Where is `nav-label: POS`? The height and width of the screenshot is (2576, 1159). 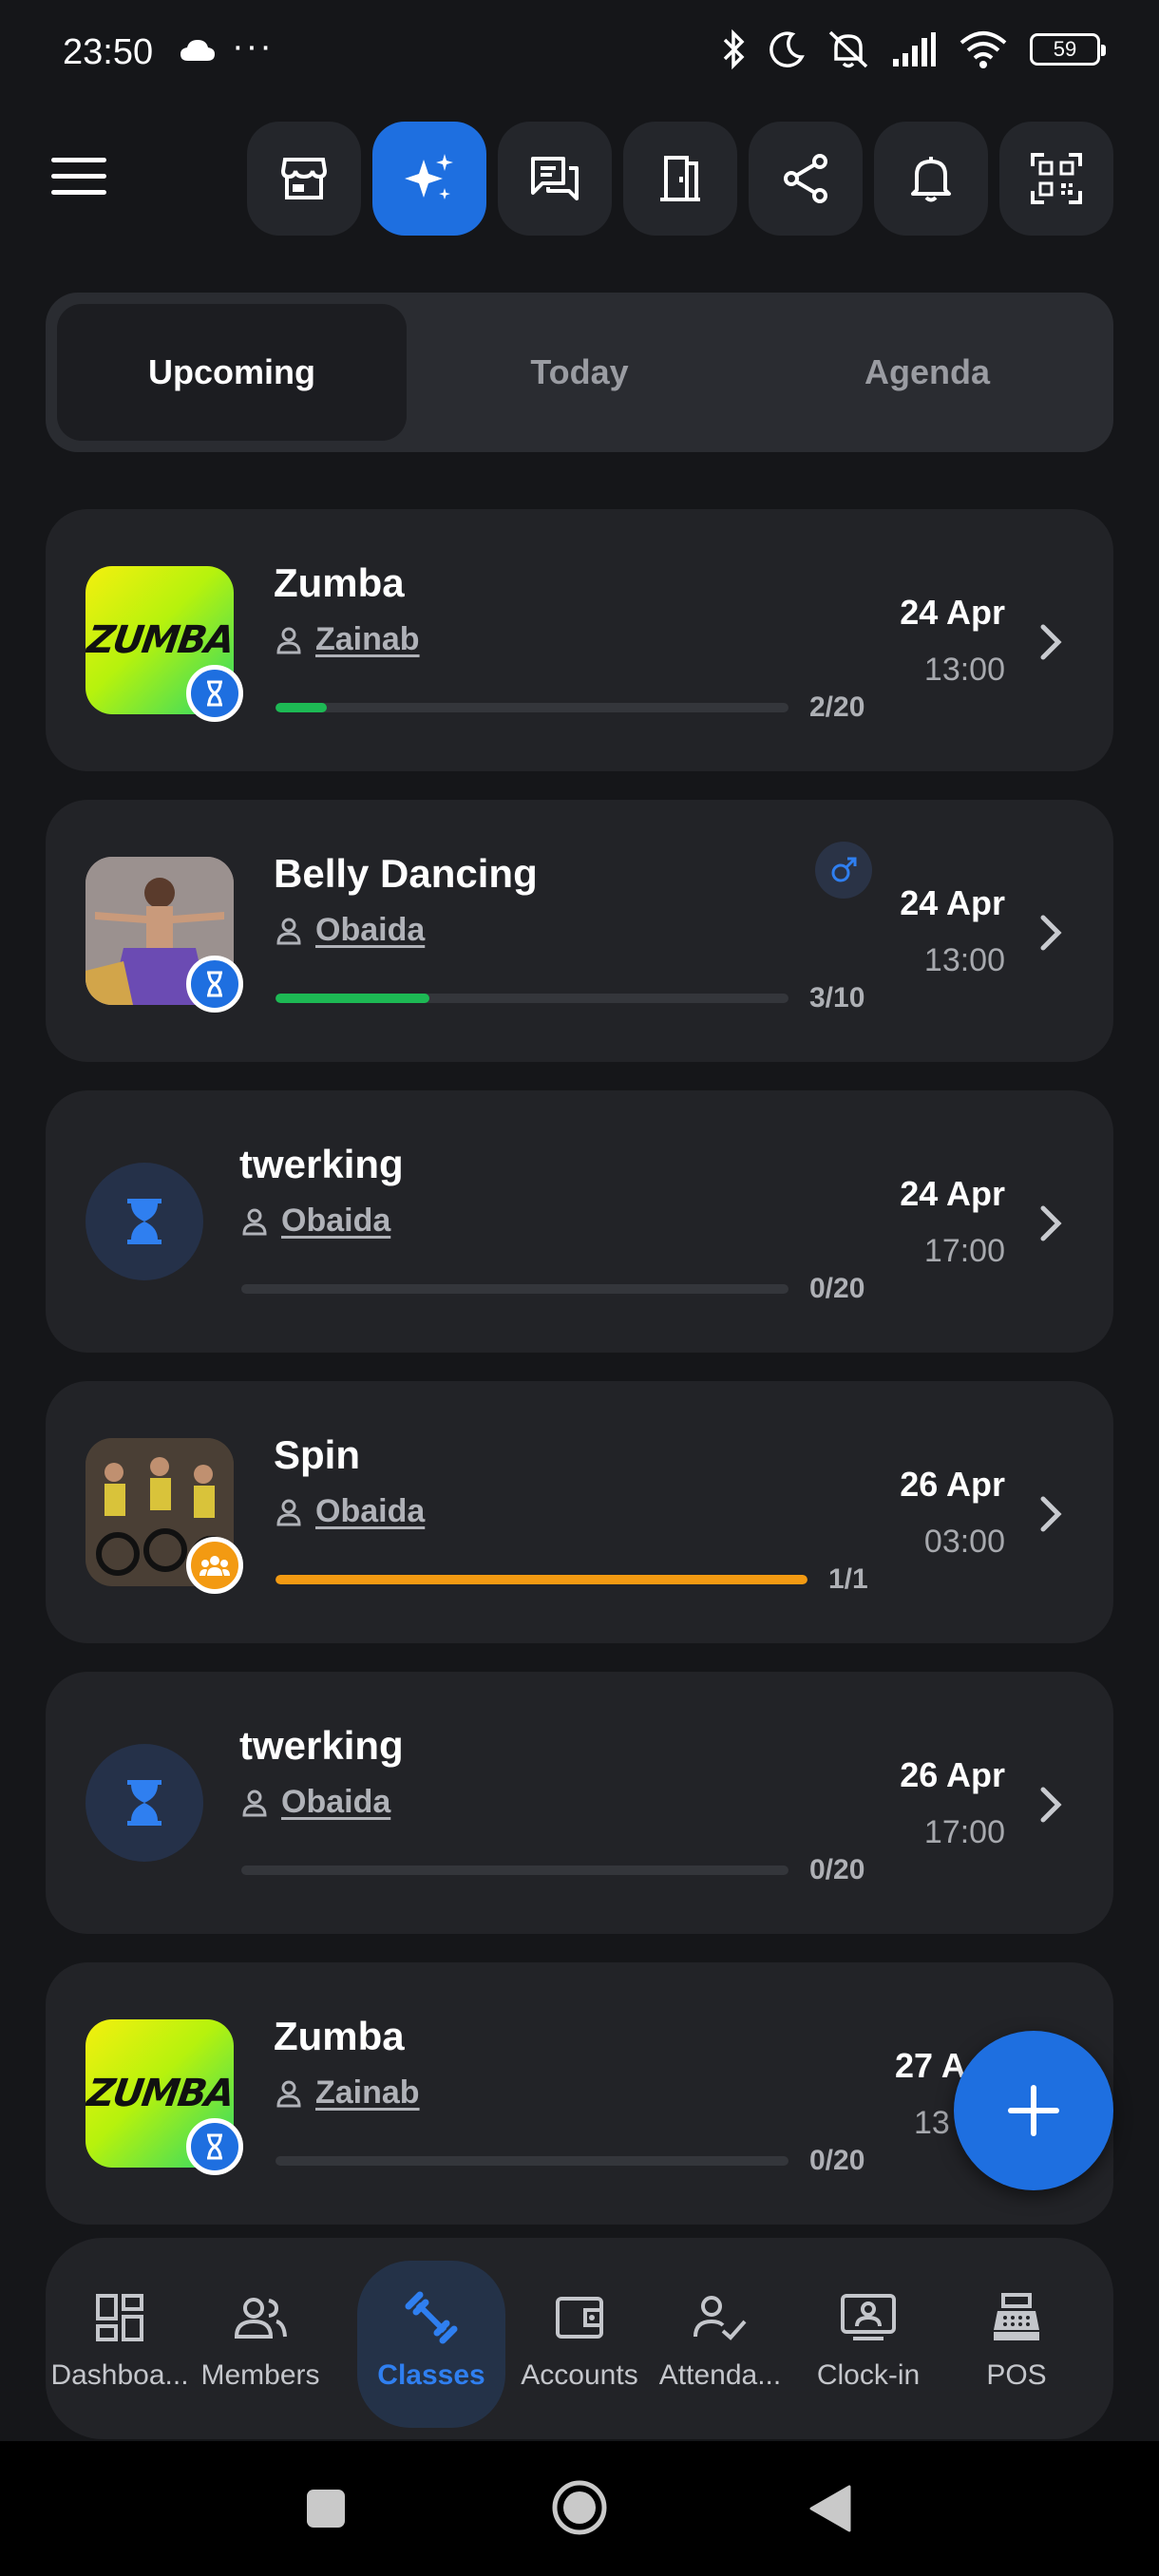 nav-label: POS is located at coordinates (1016, 2375).